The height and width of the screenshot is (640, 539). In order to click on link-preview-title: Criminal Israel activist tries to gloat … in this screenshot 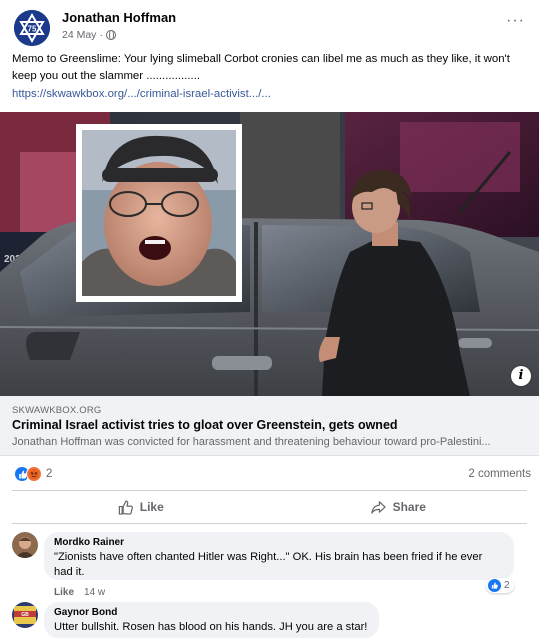, I will do `click(205, 425)`.